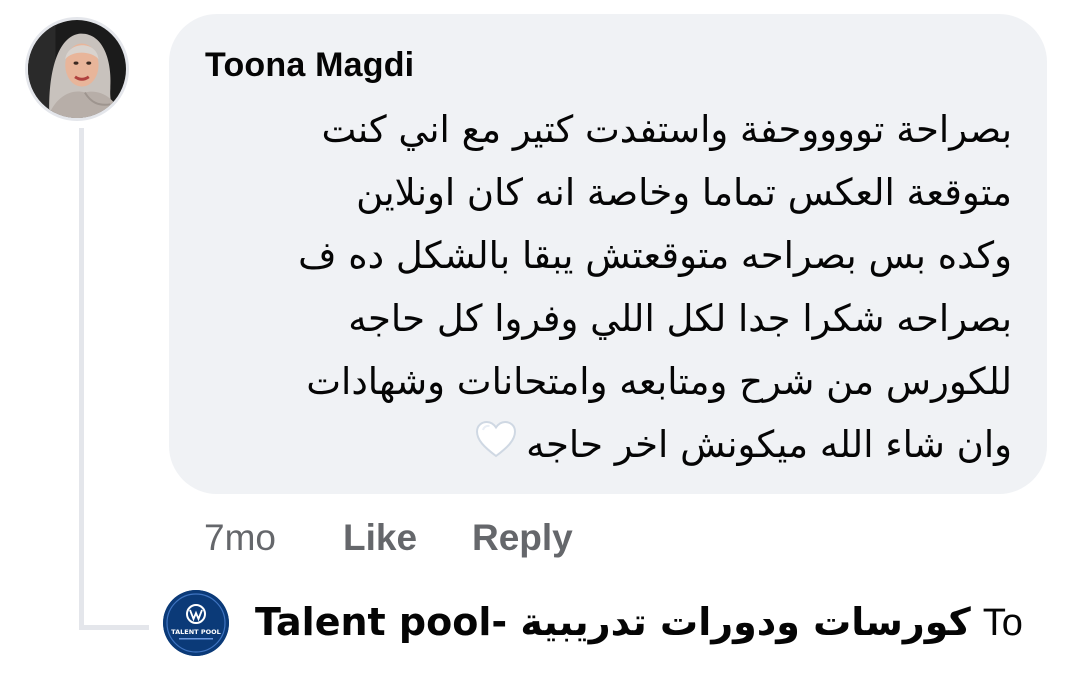 The width and height of the screenshot is (1079, 682). I want to click on comment-line: للكورس من شرح ومتابعه وامتحانات وشهادات, so click(659, 381).